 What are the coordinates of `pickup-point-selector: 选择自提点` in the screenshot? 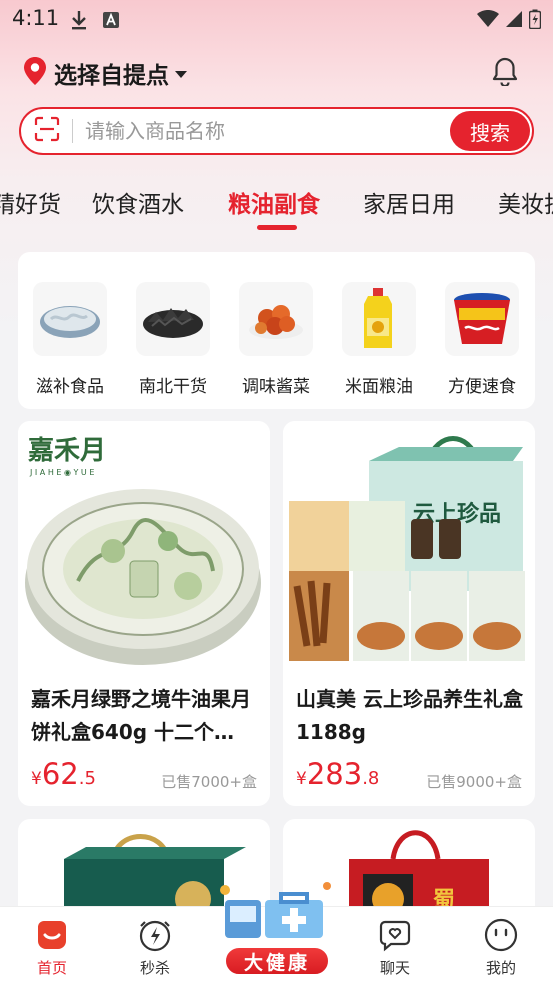 It's located at (104, 73).